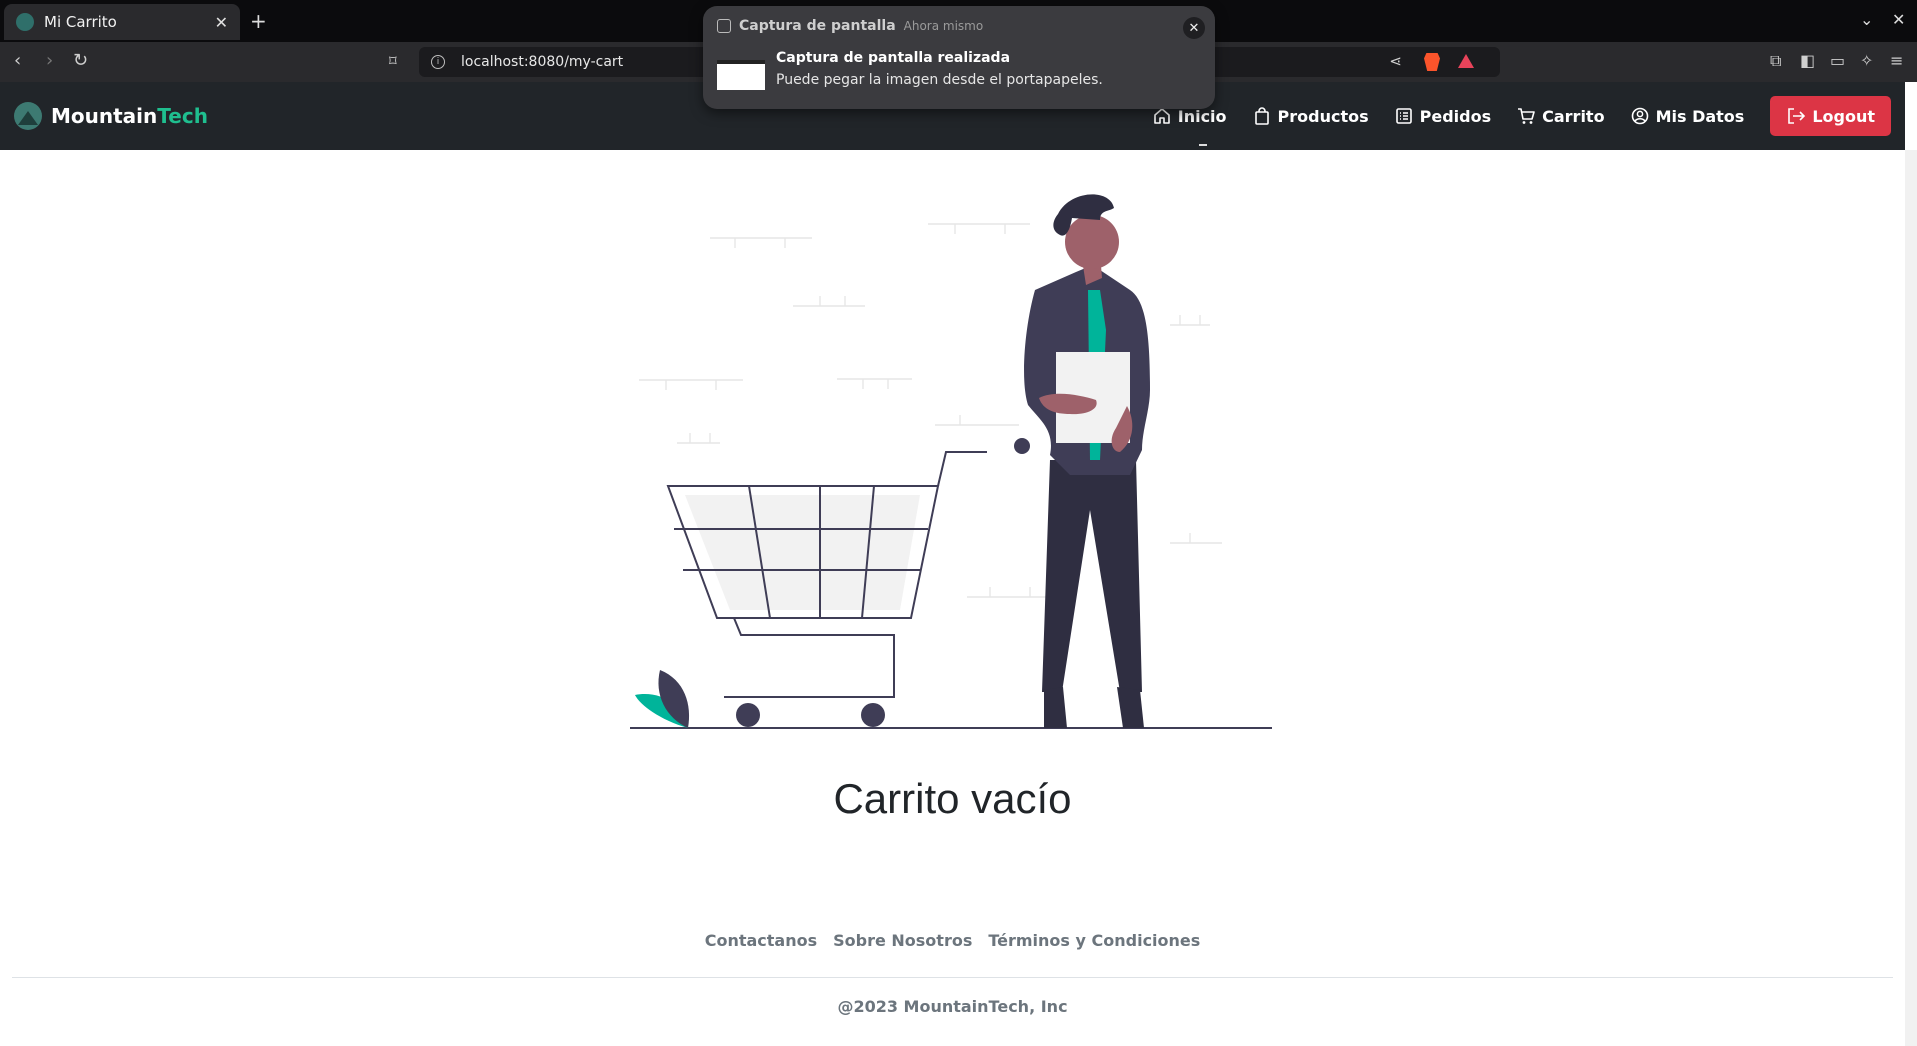 The height and width of the screenshot is (1046, 1917). Describe the element at coordinates (1092, 242) in the screenshot. I see `person-head` at that location.